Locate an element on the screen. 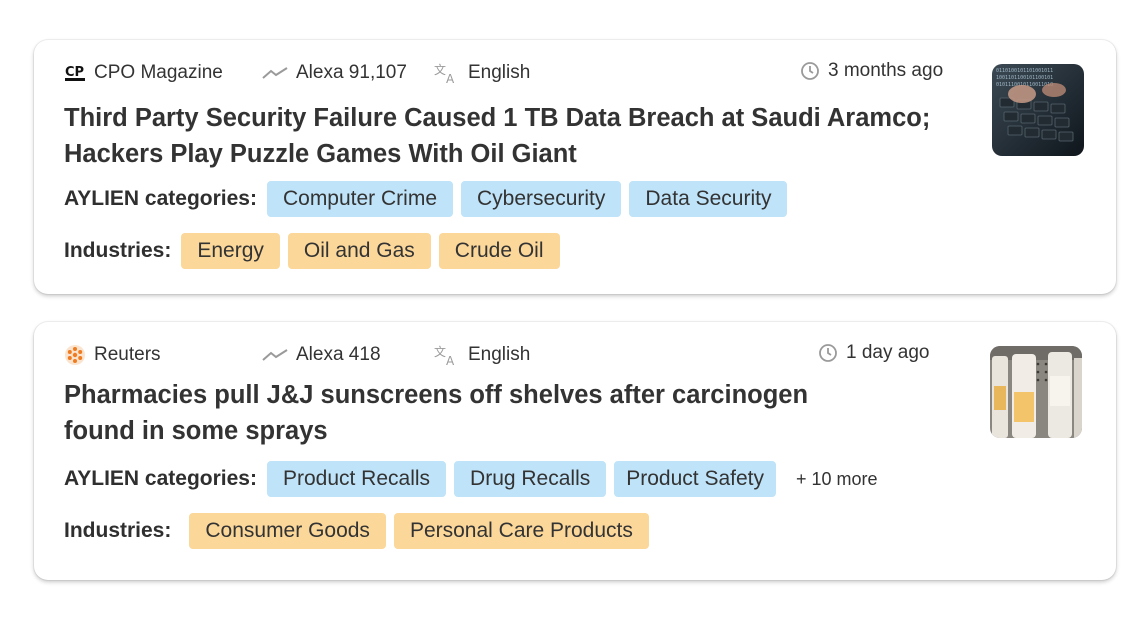 This screenshot has width=1140, height=632. time-value: 3 months ago is located at coordinates (886, 70).